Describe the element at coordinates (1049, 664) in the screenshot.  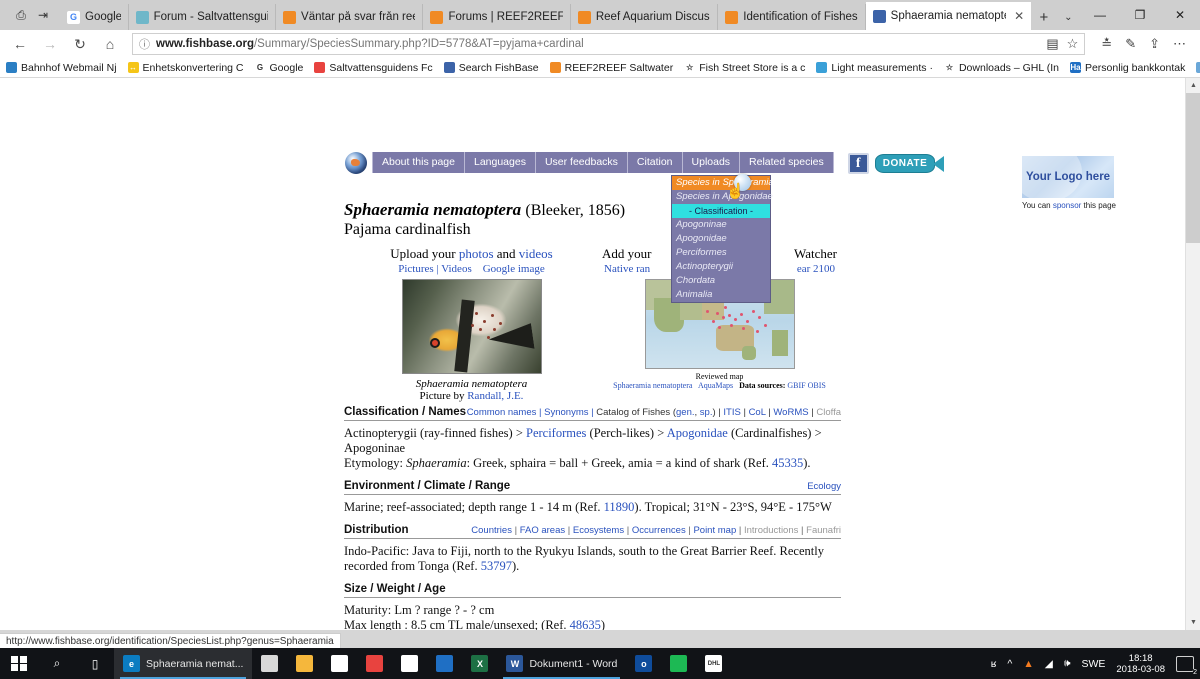
I see `wifi-icon: ◢` at that location.